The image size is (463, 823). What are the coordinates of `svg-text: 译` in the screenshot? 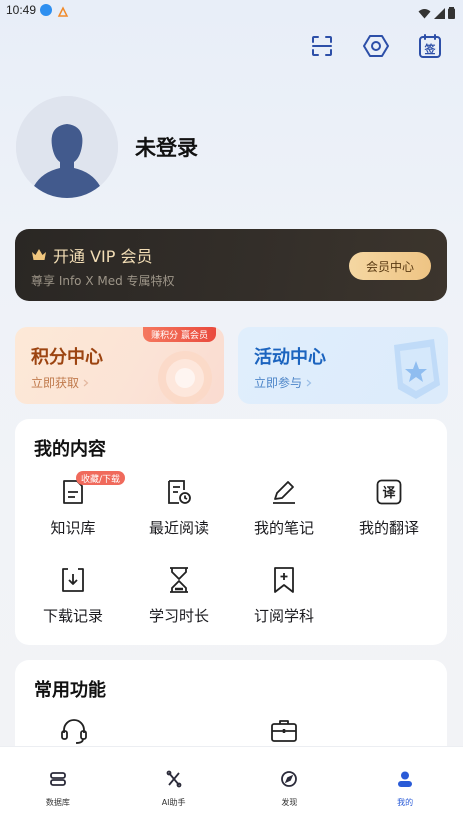 It's located at (389, 493).